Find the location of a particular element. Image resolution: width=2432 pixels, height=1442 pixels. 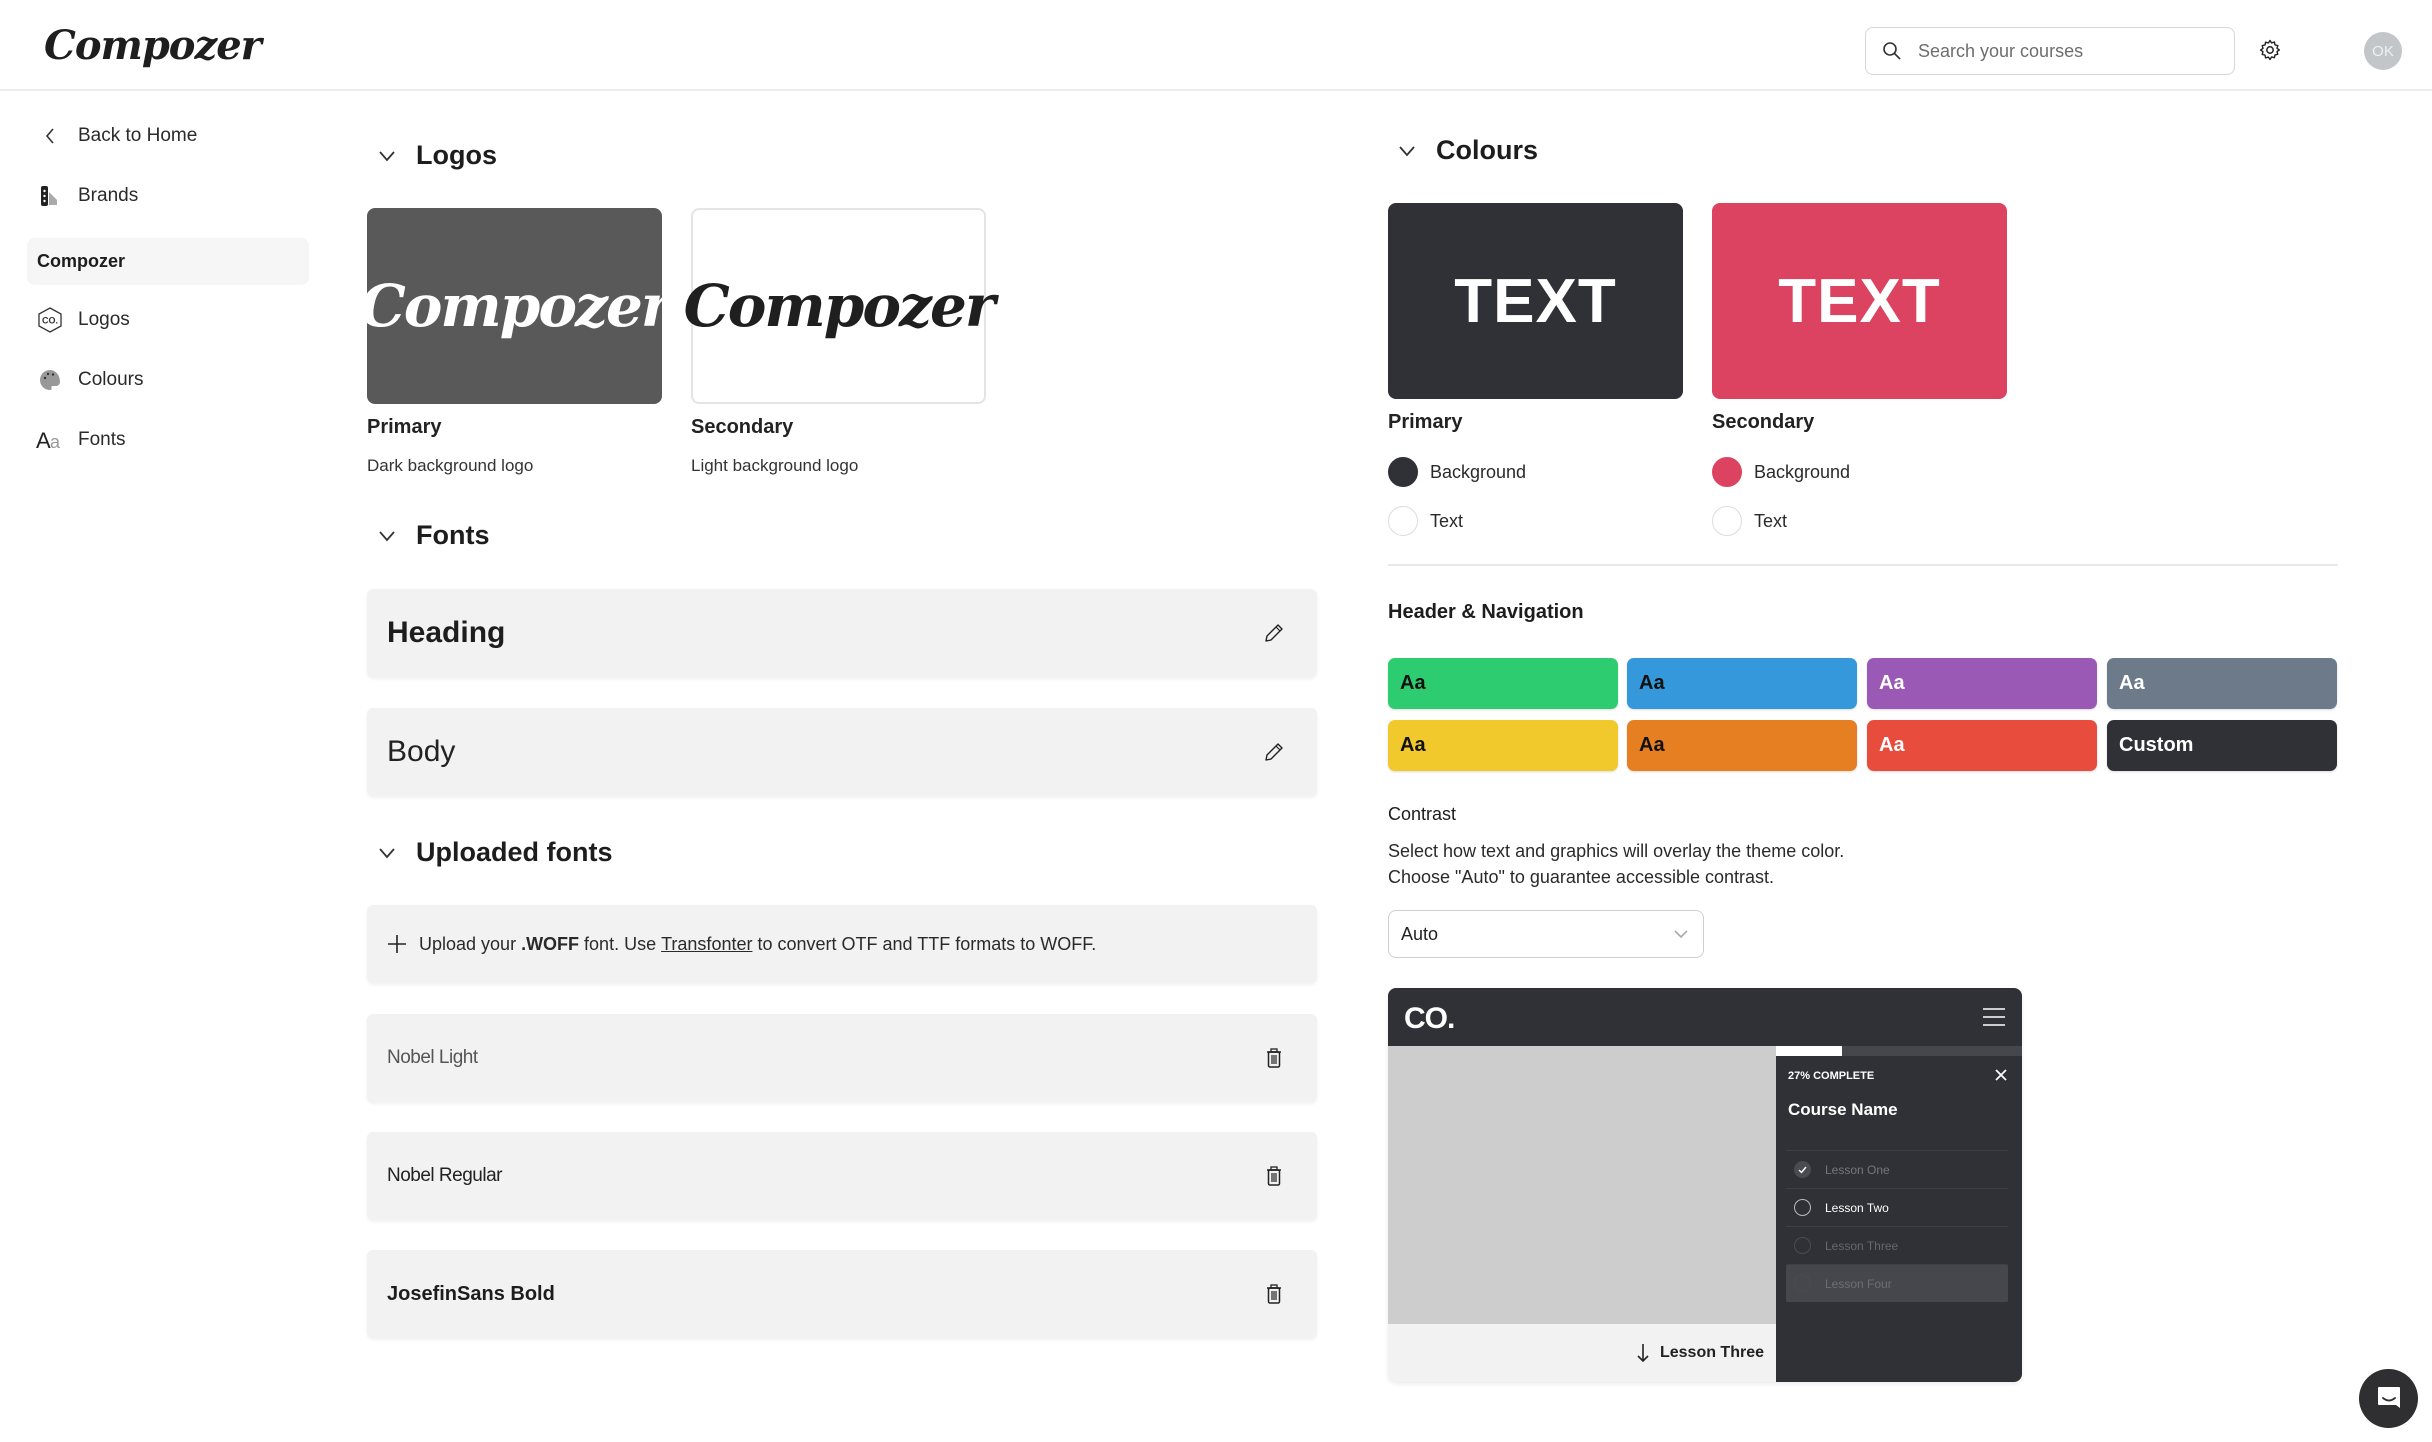

logos-section-toggle: Logos is located at coordinates (437, 155).